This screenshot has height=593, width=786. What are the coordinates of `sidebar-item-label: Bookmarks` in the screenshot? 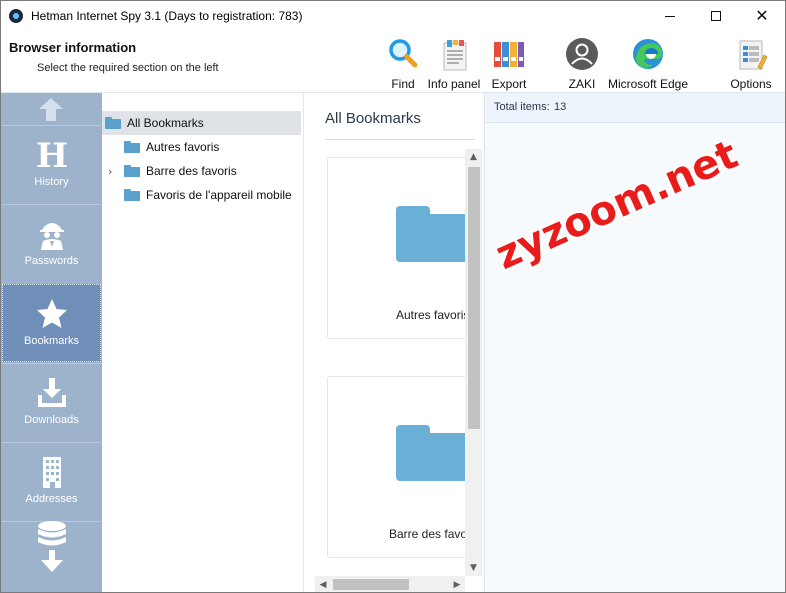 It's located at (51, 341).